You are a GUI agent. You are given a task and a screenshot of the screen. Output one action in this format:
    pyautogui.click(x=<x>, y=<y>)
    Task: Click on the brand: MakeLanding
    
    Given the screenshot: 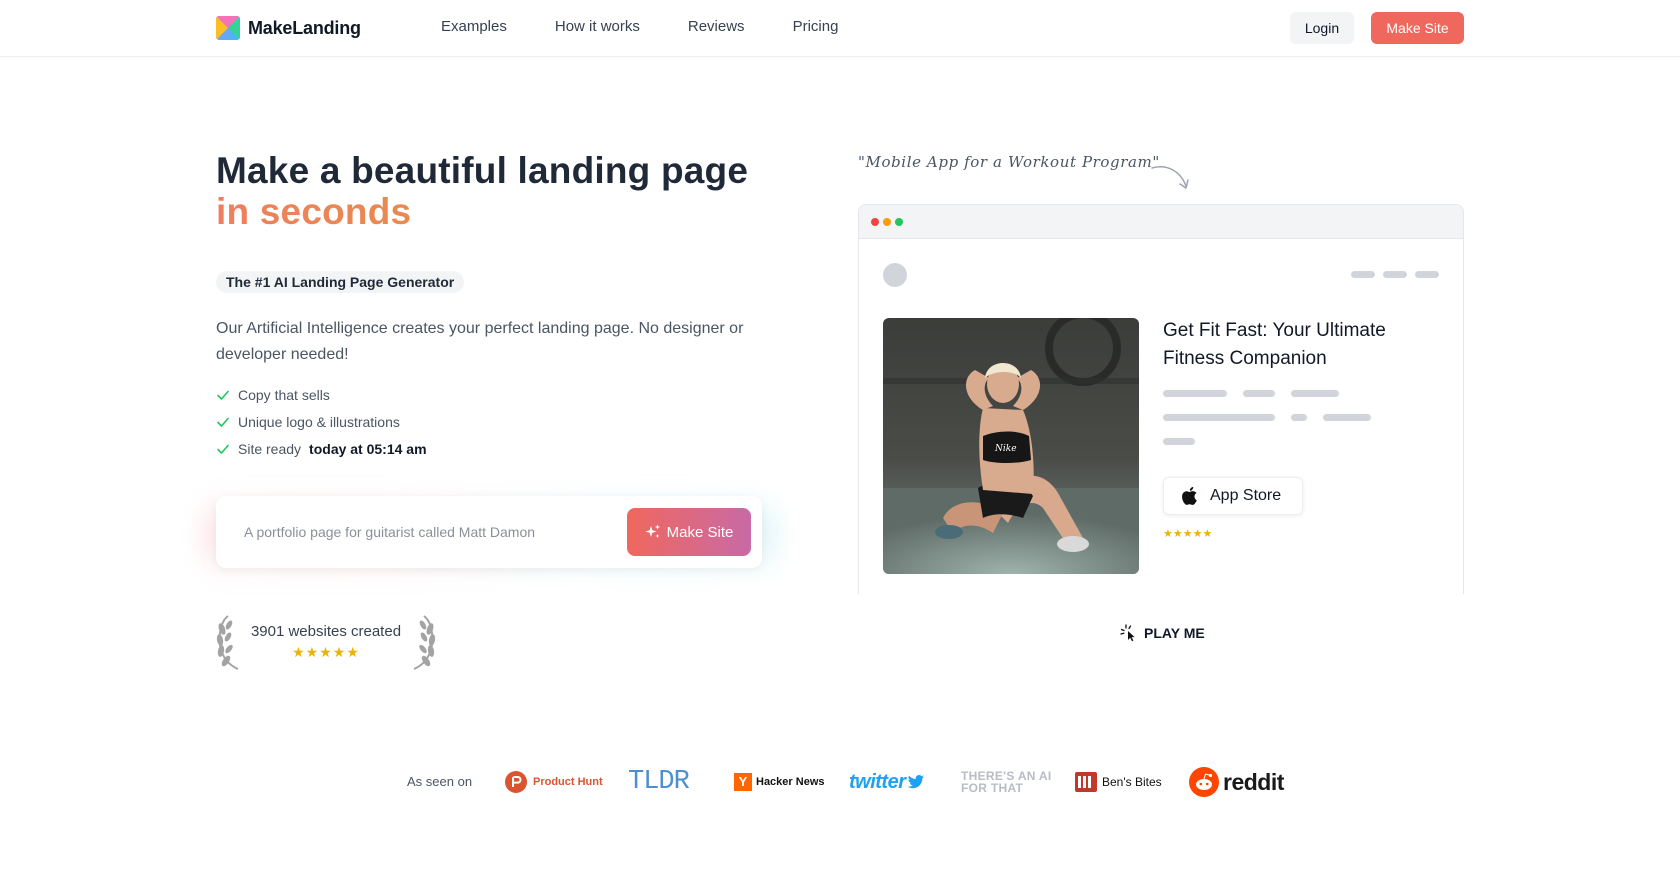 What is the action you would take?
    pyautogui.click(x=288, y=28)
    